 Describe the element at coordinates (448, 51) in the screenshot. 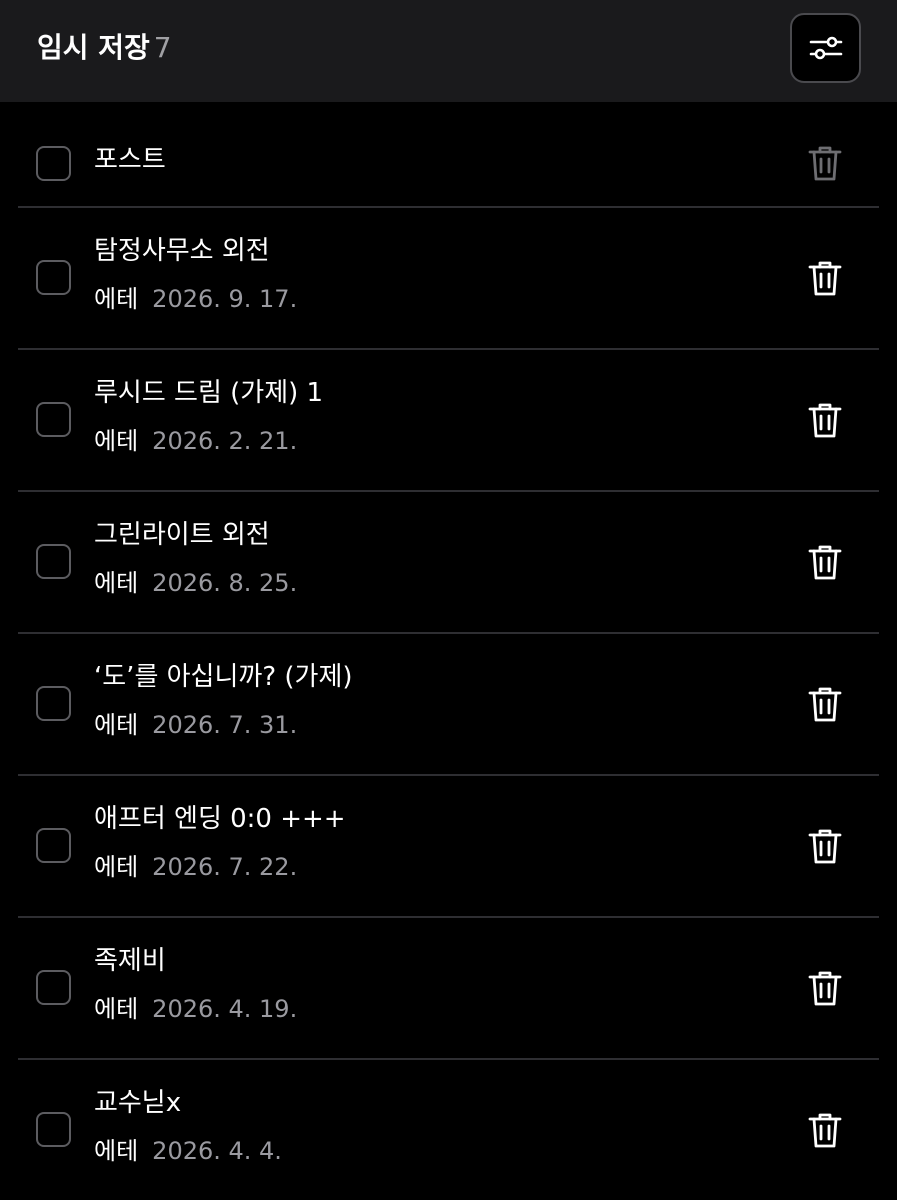

I see `top-bar: 임시 저장 7` at that location.